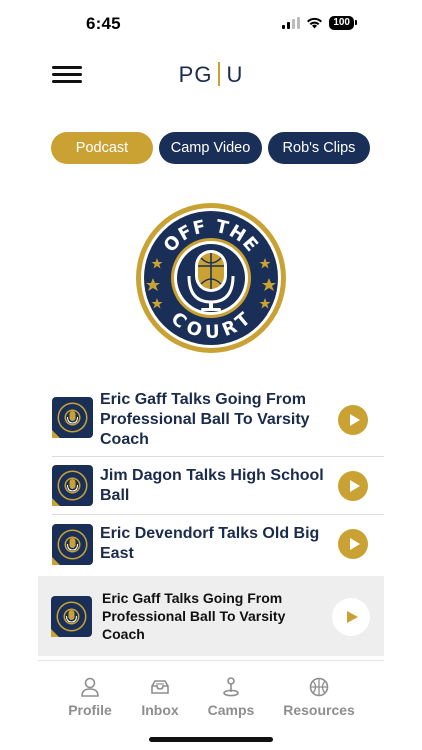 This screenshot has height=750, width=422. I want to click on divider, so click(211, 660).